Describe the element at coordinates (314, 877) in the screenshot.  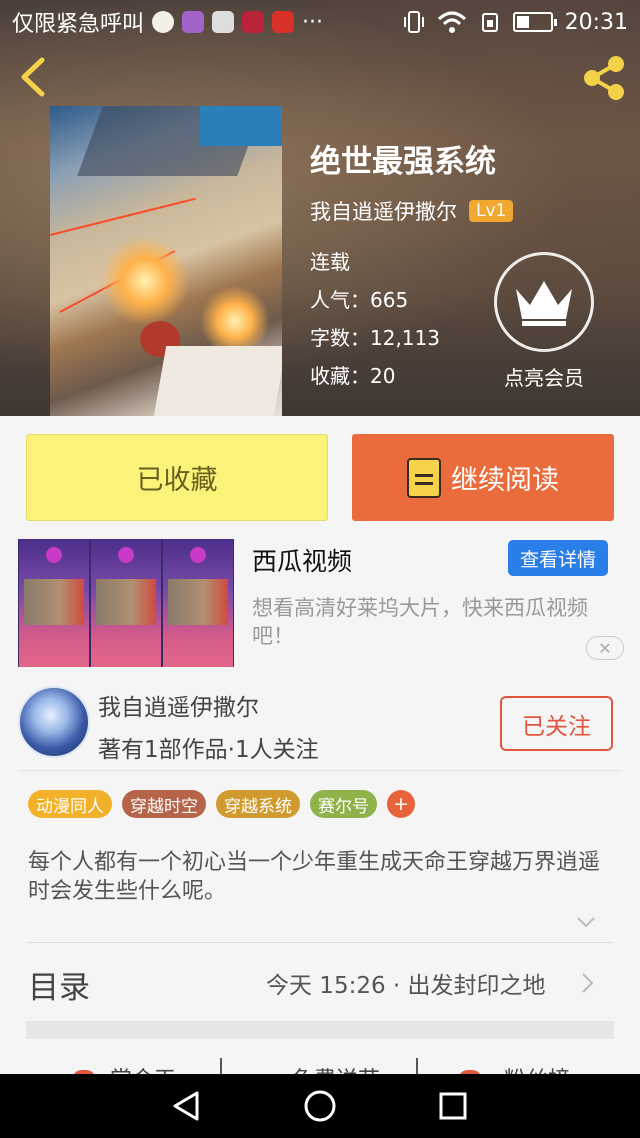
I see `book-summary: 每个人都有一个初心当一个少年重生成天命王穿越万界逍遥时会发生些什么呢。` at that location.